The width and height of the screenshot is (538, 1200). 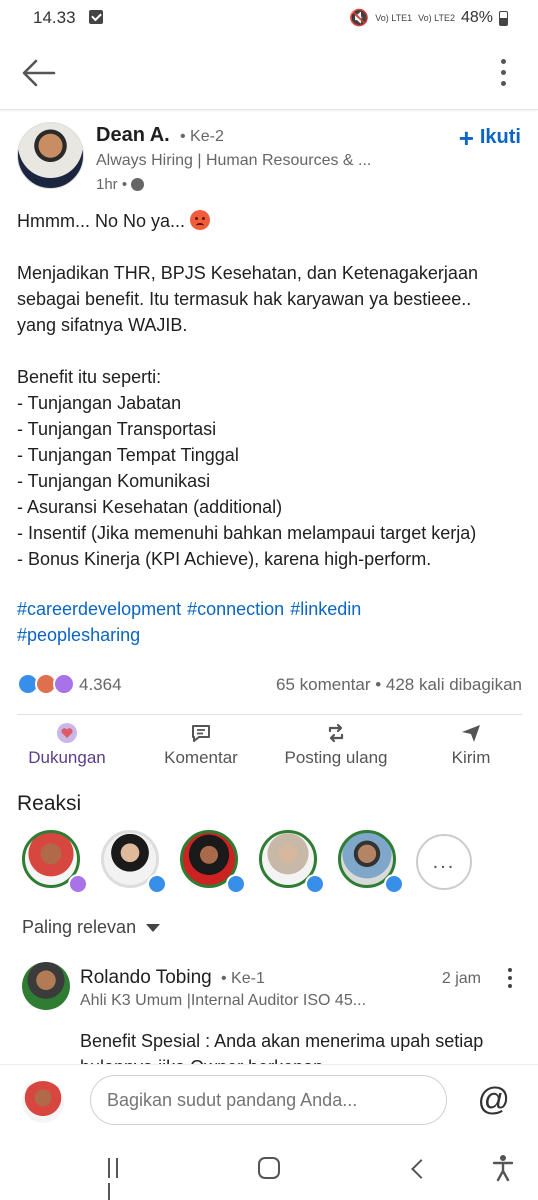 What do you see at coordinates (201, 757) in the screenshot?
I see `comment-label: Komentar` at bounding box center [201, 757].